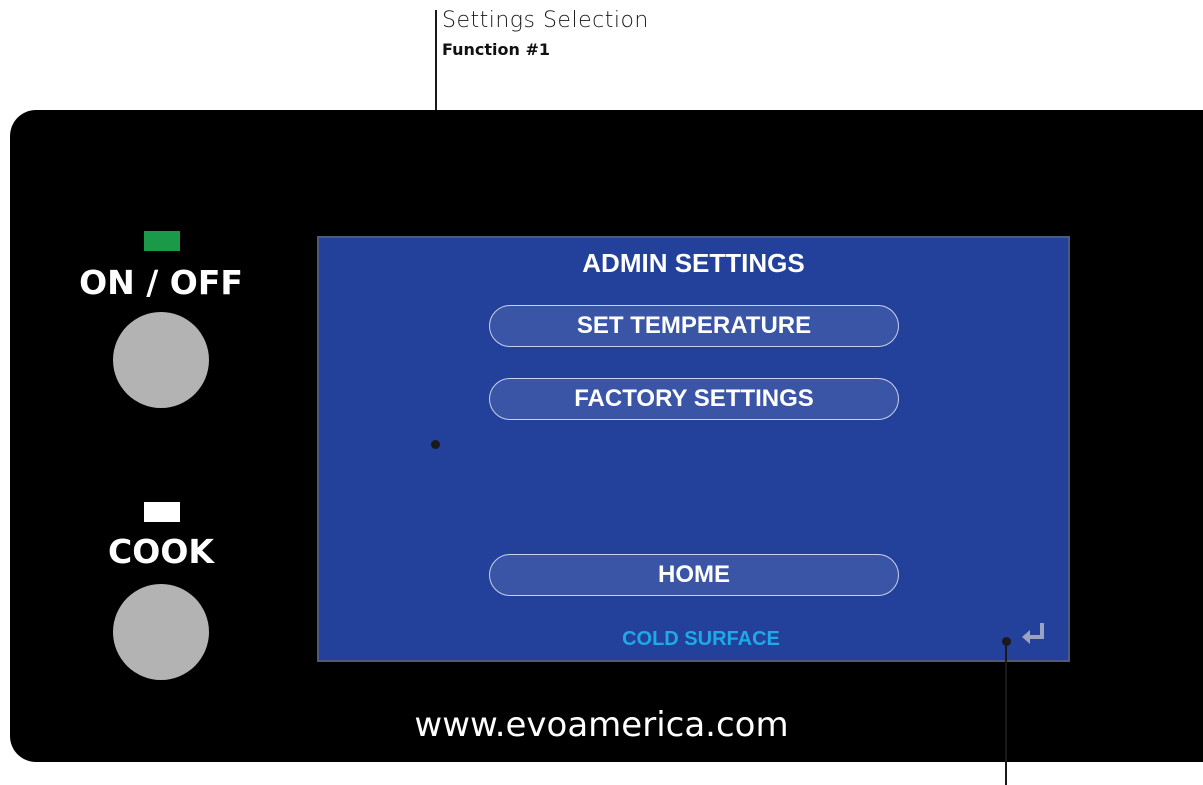 Image resolution: width=1203 pixels, height=785 pixels. What do you see at coordinates (161, 632) in the screenshot?
I see `cook-button` at bounding box center [161, 632].